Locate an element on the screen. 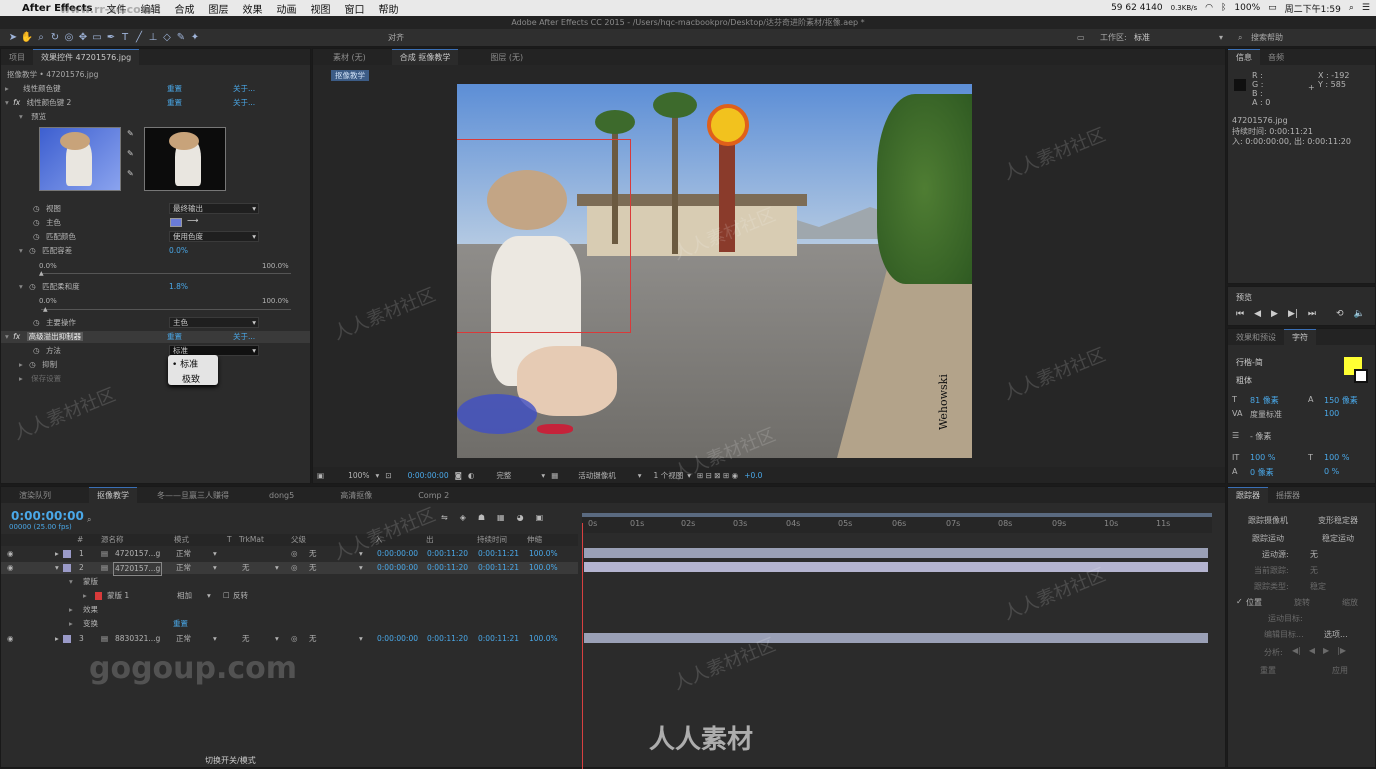 This screenshot has width=1376, height=769. expand-icon: ▾ is located at coordinates (57, 568).